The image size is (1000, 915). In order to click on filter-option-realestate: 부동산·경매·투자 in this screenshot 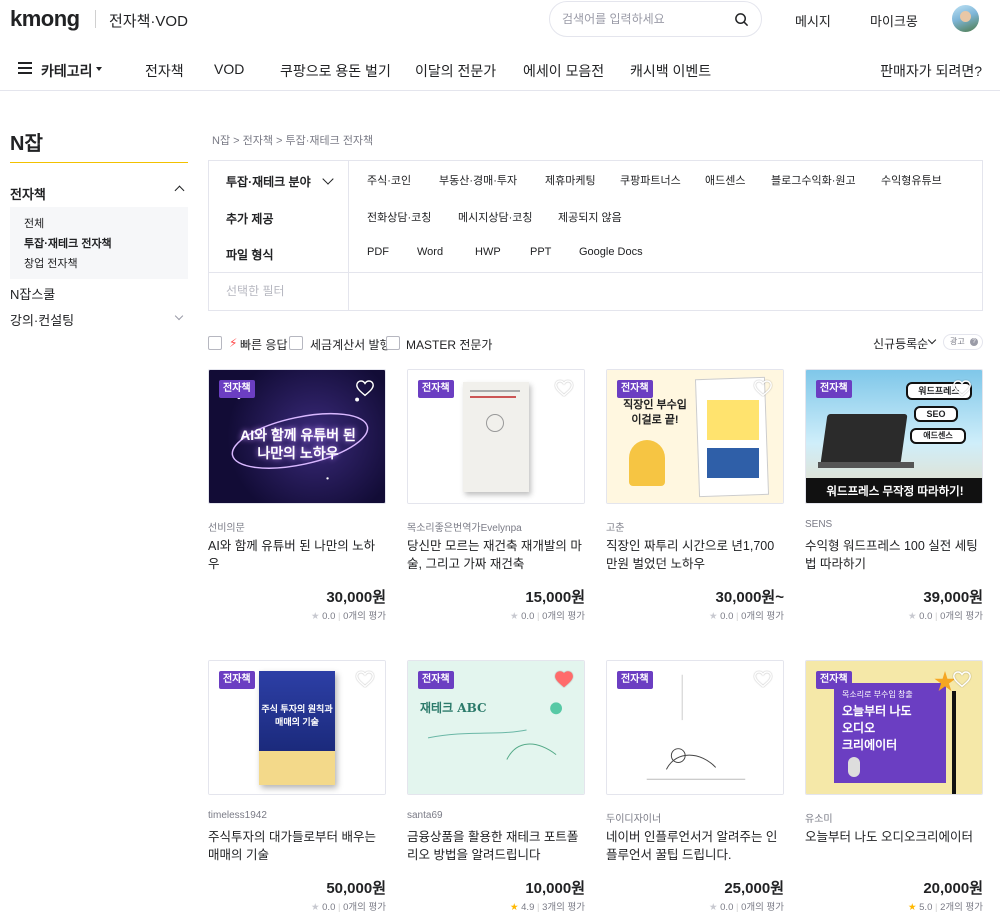, I will do `click(478, 180)`.